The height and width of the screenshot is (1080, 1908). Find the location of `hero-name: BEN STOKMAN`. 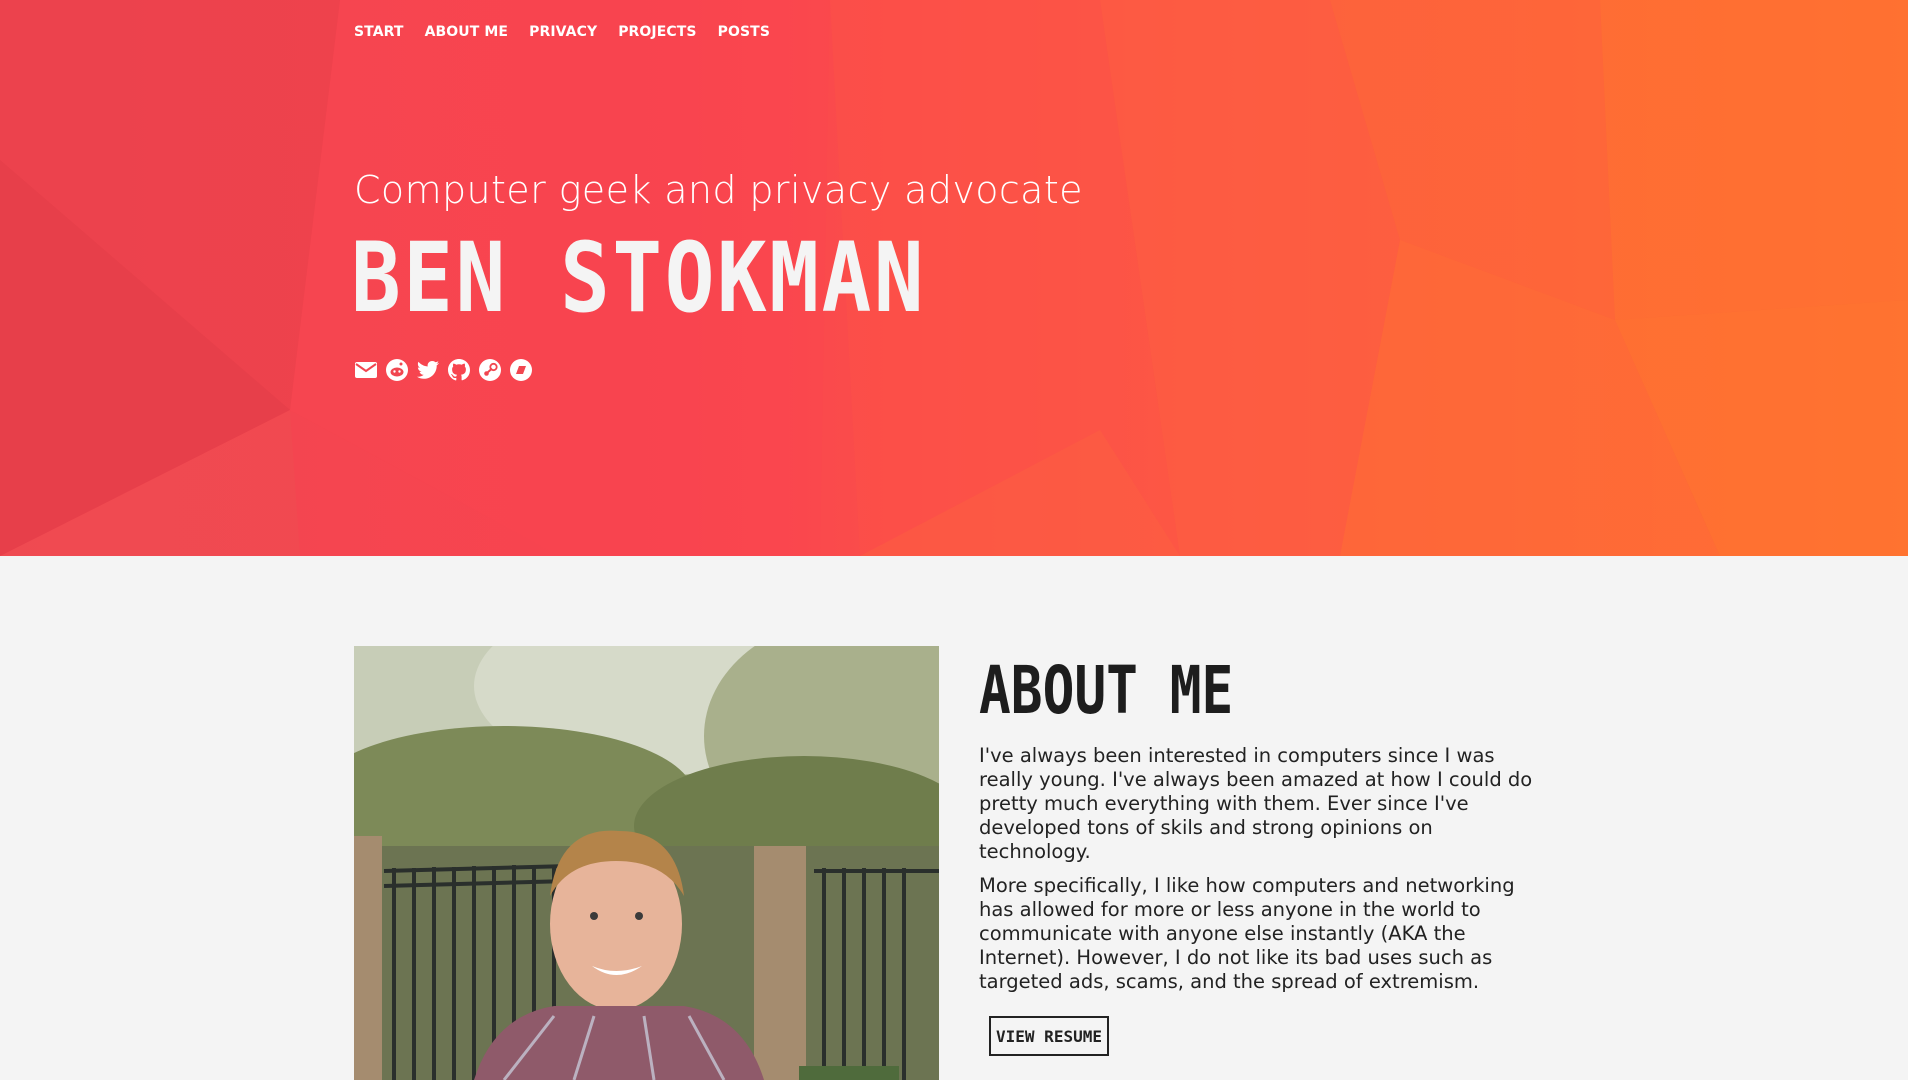

hero-name: BEN STOKMAN is located at coordinates (639, 278).